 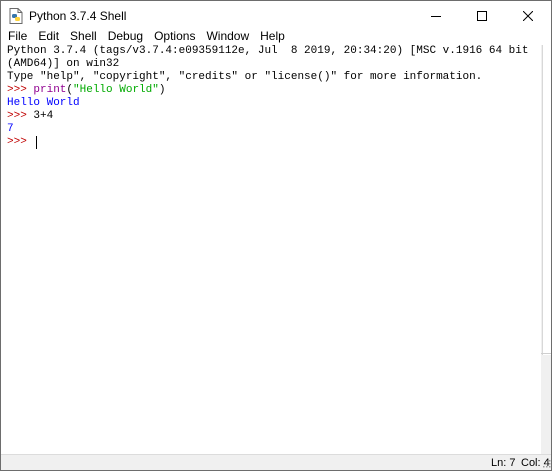 What do you see at coordinates (10, 129) in the screenshot?
I see `output-line: 7` at bounding box center [10, 129].